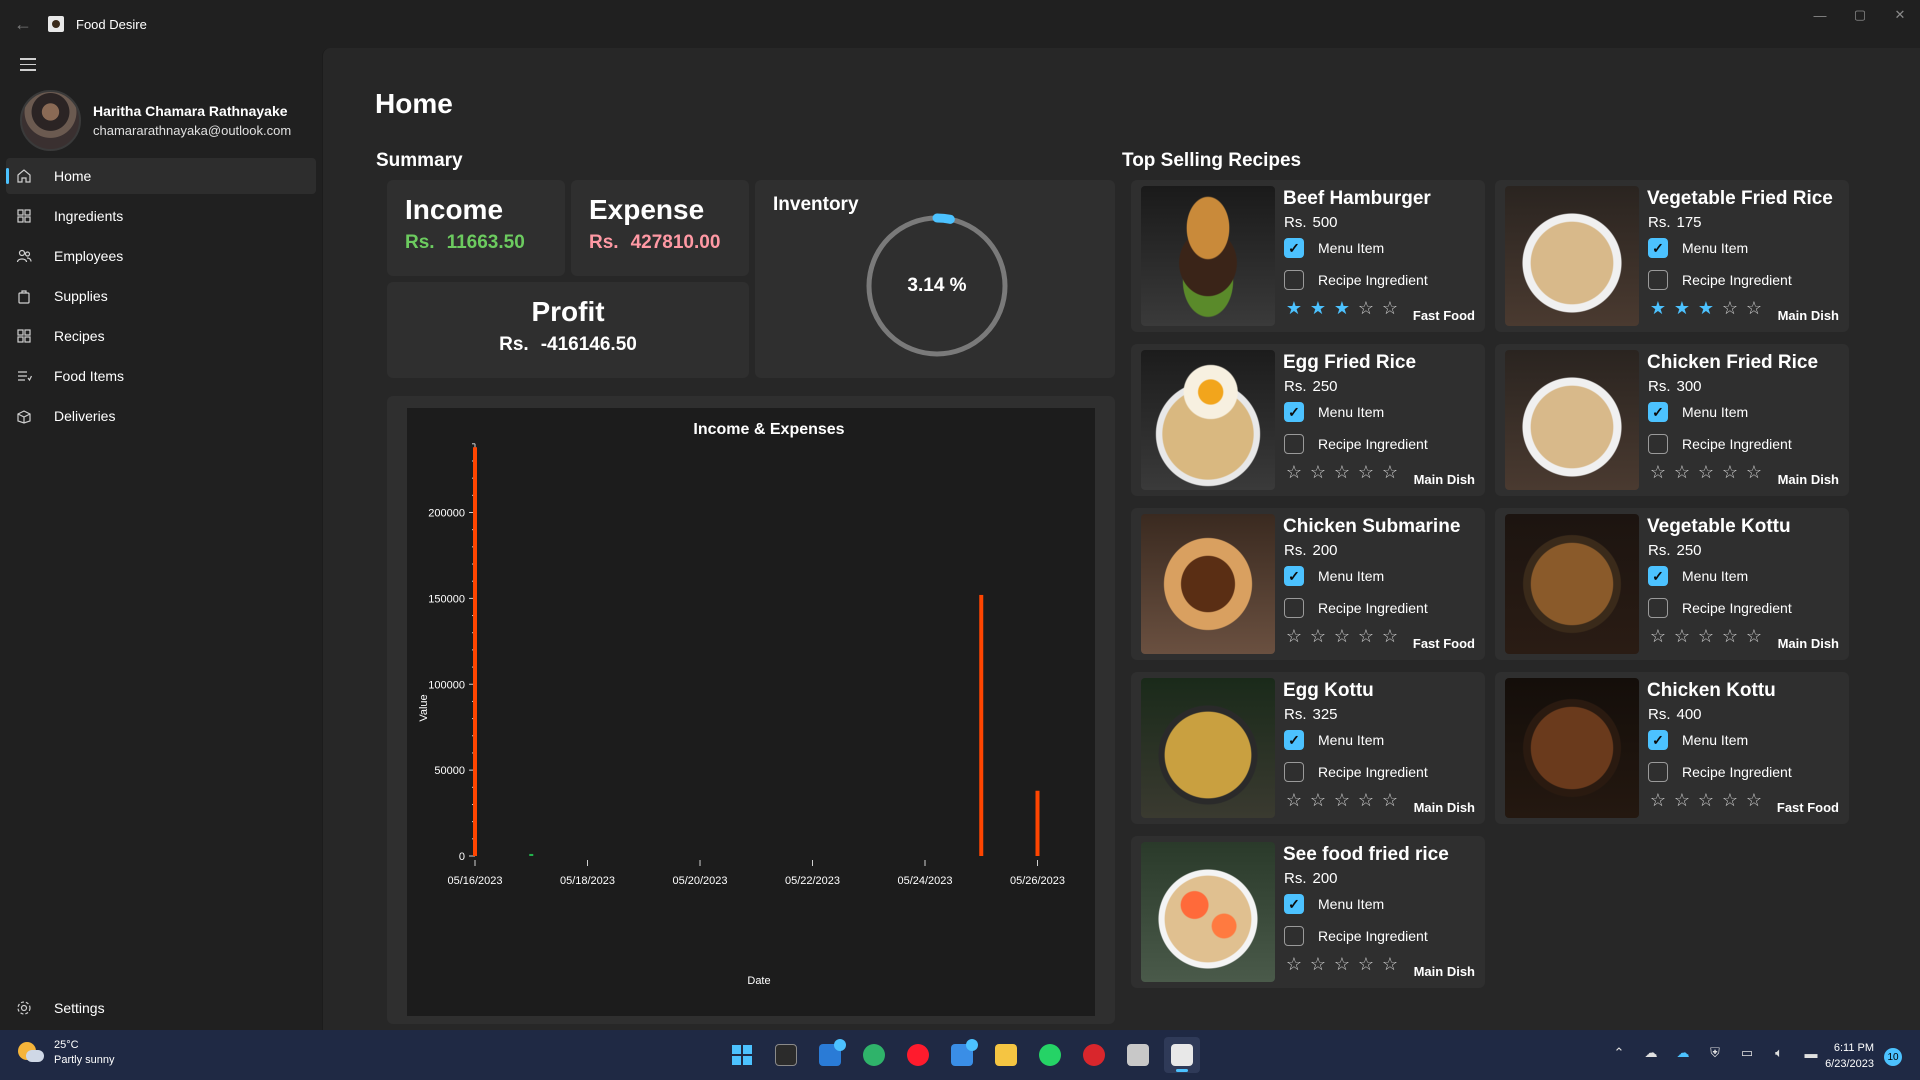 The height and width of the screenshot is (1080, 1920). What do you see at coordinates (874, 1055) in the screenshot?
I see `taskbar-edge` at bounding box center [874, 1055].